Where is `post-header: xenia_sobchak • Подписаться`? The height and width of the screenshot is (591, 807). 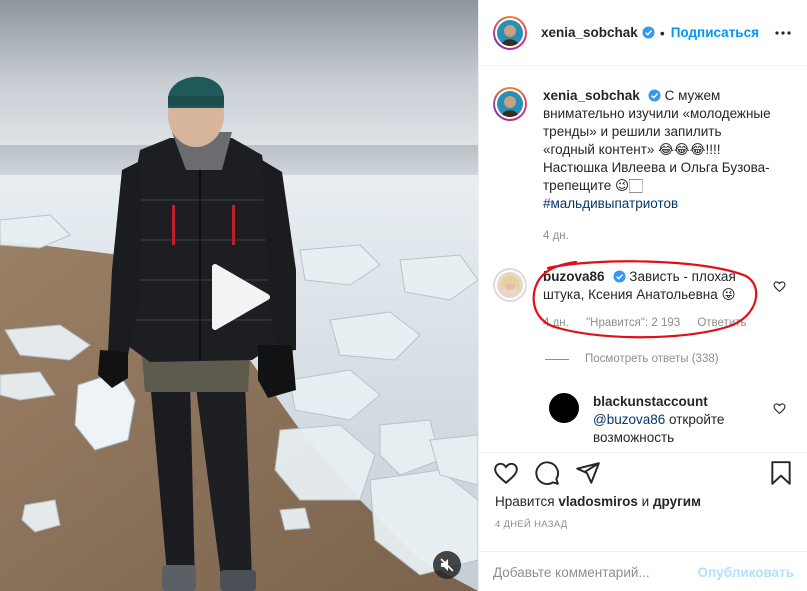
post-header: xenia_sobchak • Подписаться is located at coordinates (643, 33).